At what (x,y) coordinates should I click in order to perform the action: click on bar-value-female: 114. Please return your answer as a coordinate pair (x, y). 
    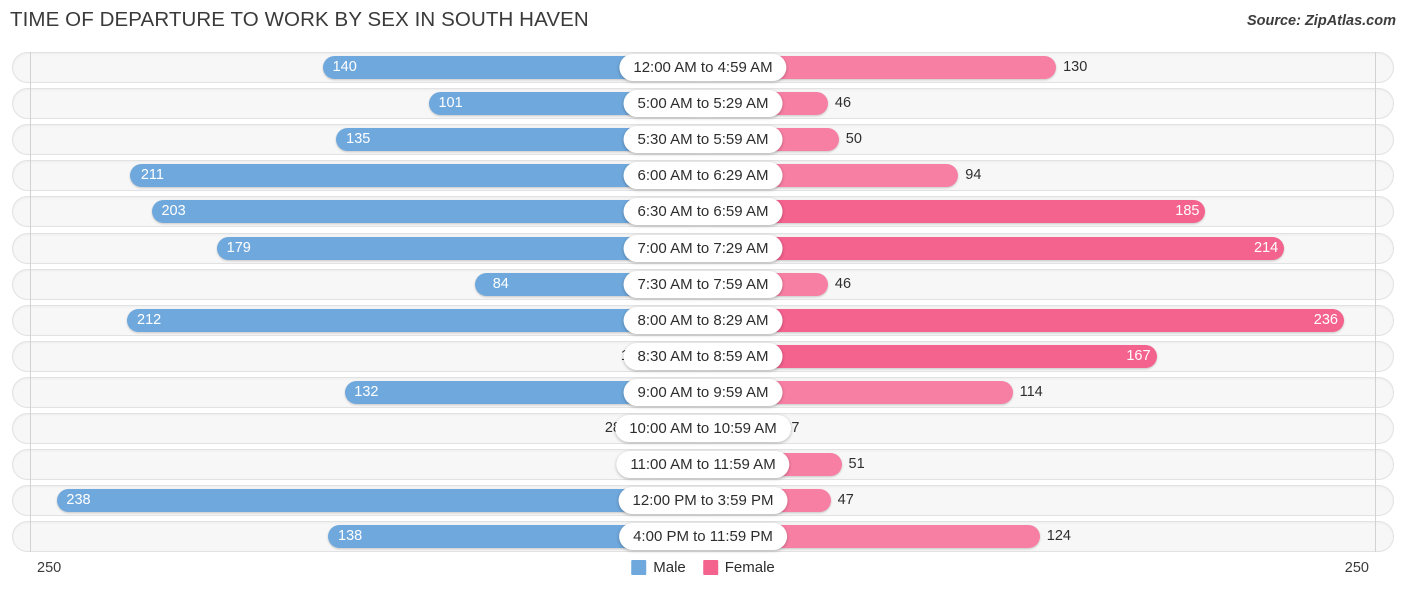
    Looking at the image, I should click on (1031, 391).